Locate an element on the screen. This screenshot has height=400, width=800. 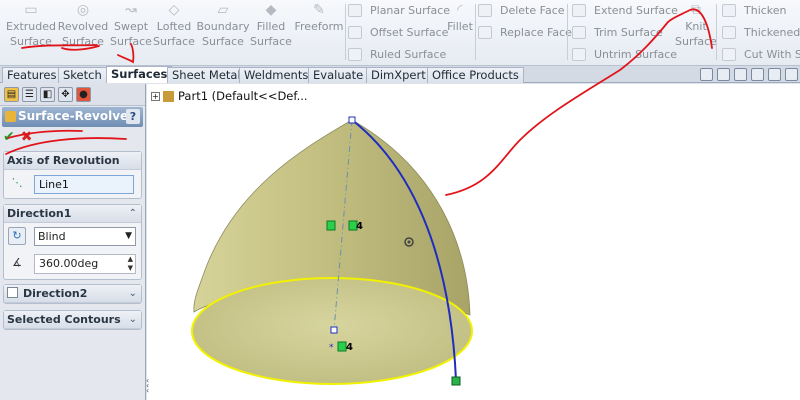
axis-end-point is located at coordinates (334, 330).